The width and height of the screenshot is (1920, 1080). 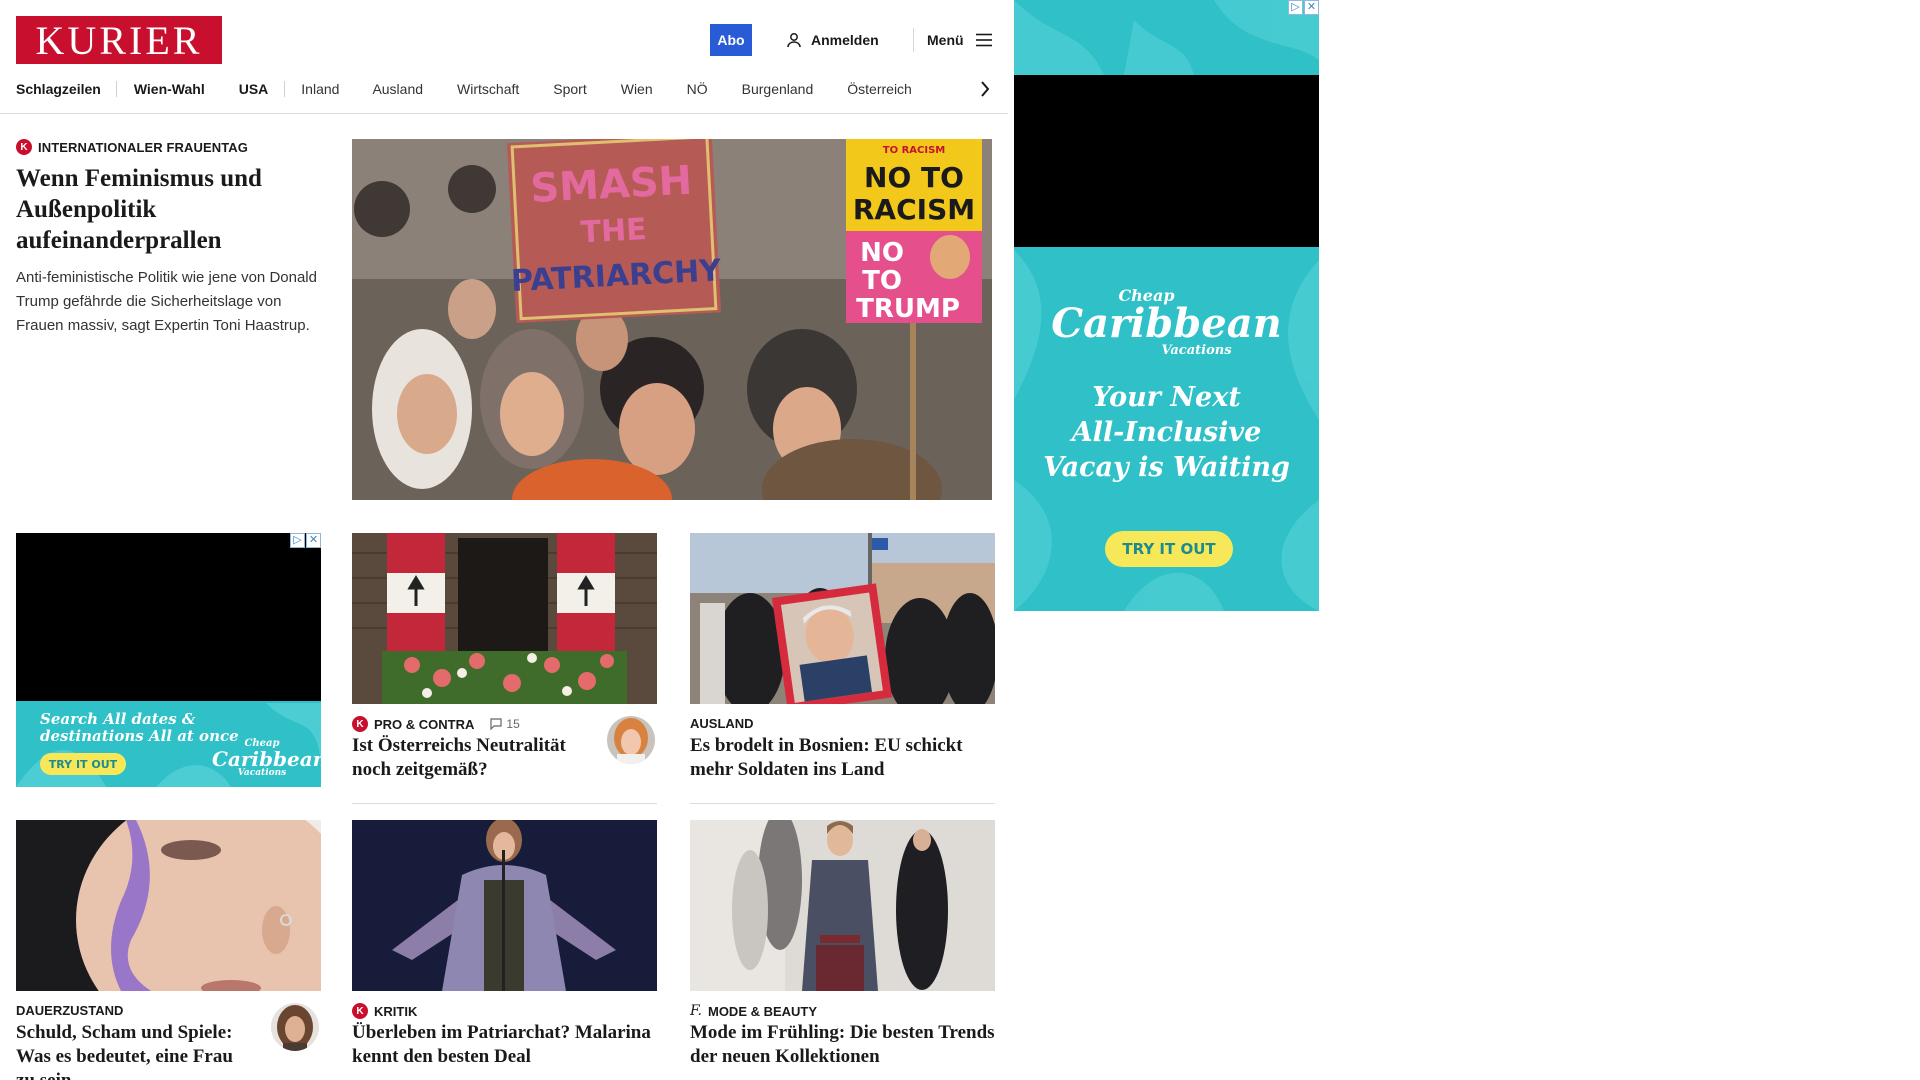 What do you see at coordinates (119, 40) in the screenshot?
I see `kurier-logo: KURIER` at bounding box center [119, 40].